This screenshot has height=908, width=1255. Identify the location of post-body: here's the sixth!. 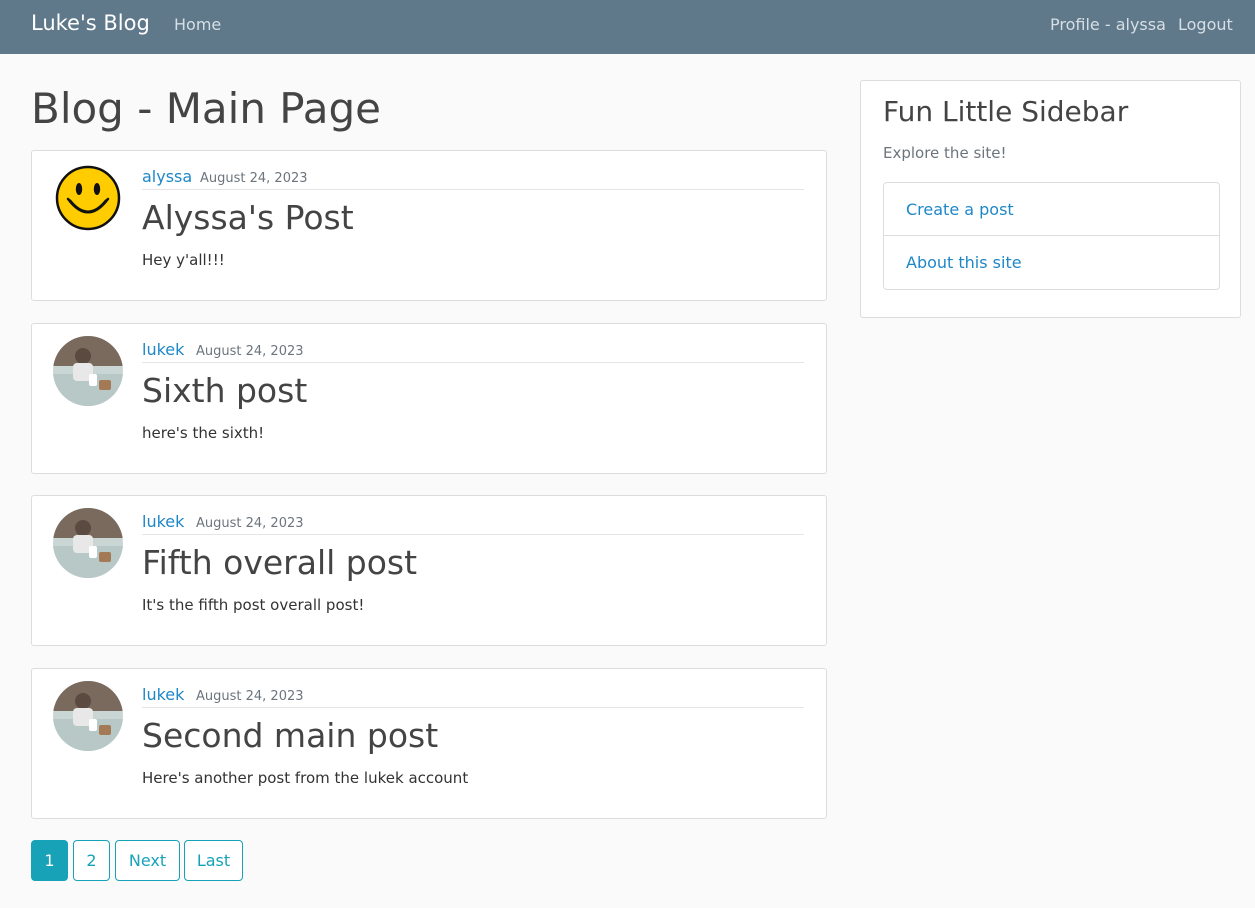
(203, 433).